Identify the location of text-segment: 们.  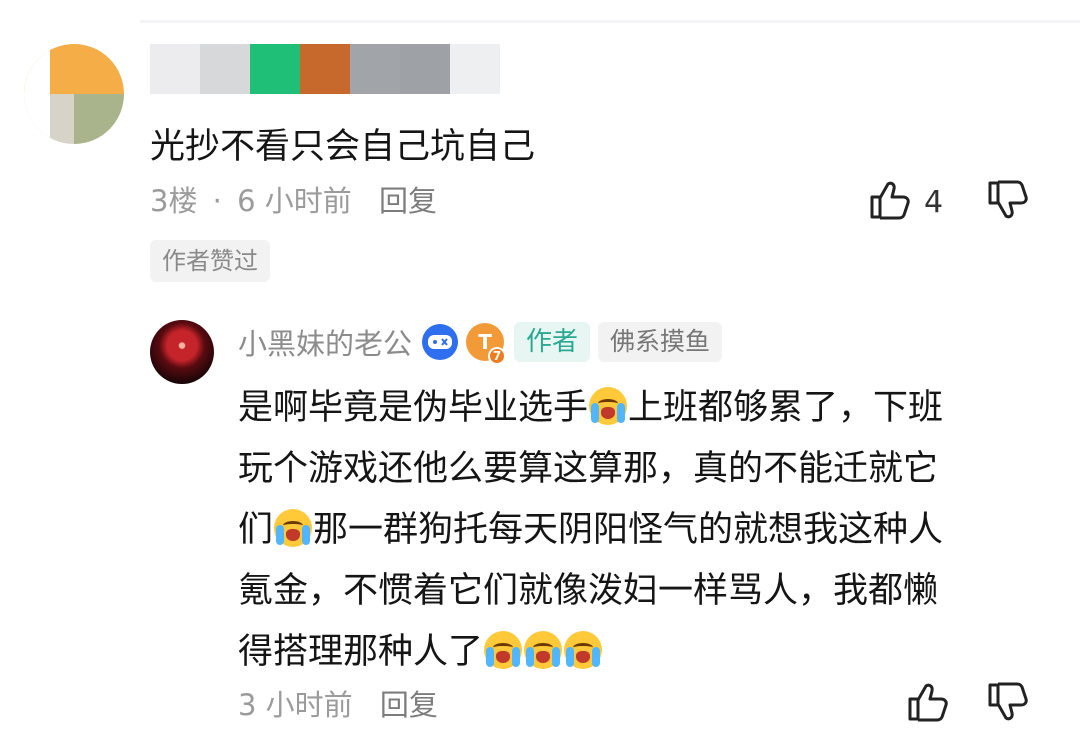
(256, 530).